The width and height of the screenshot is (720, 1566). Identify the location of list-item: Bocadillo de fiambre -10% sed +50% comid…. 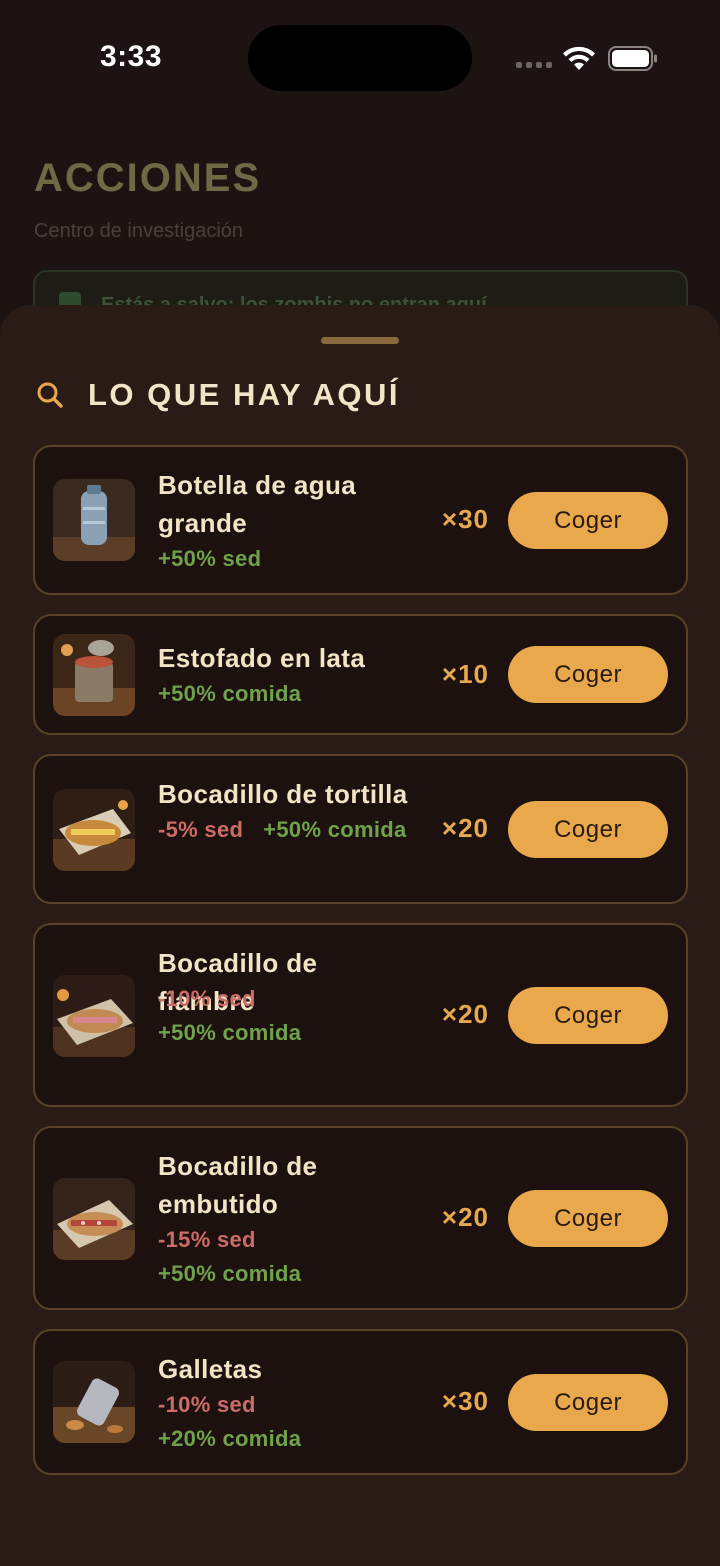
(360, 1015).